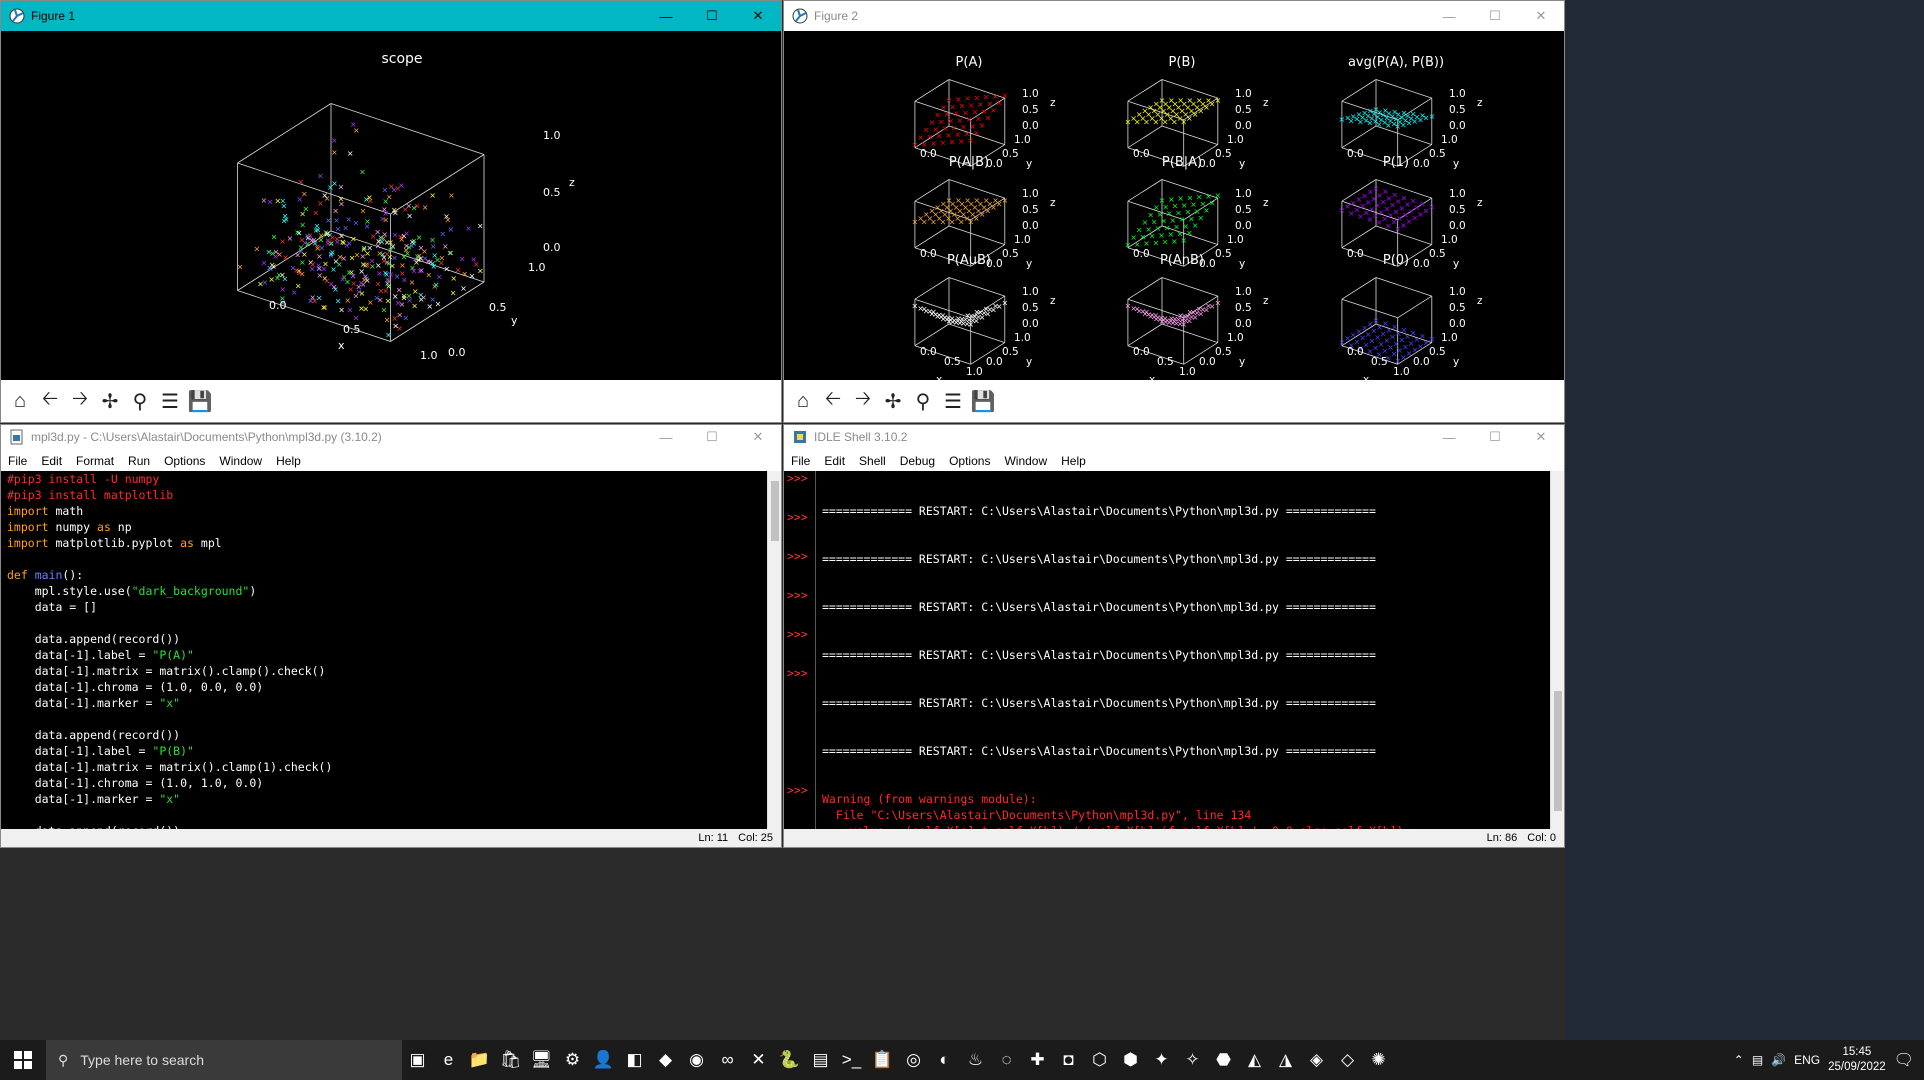 This screenshot has width=1924, height=1080. What do you see at coordinates (1037, 1060) in the screenshot?
I see `xbox-icon: ✚` at bounding box center [1037, 1060].